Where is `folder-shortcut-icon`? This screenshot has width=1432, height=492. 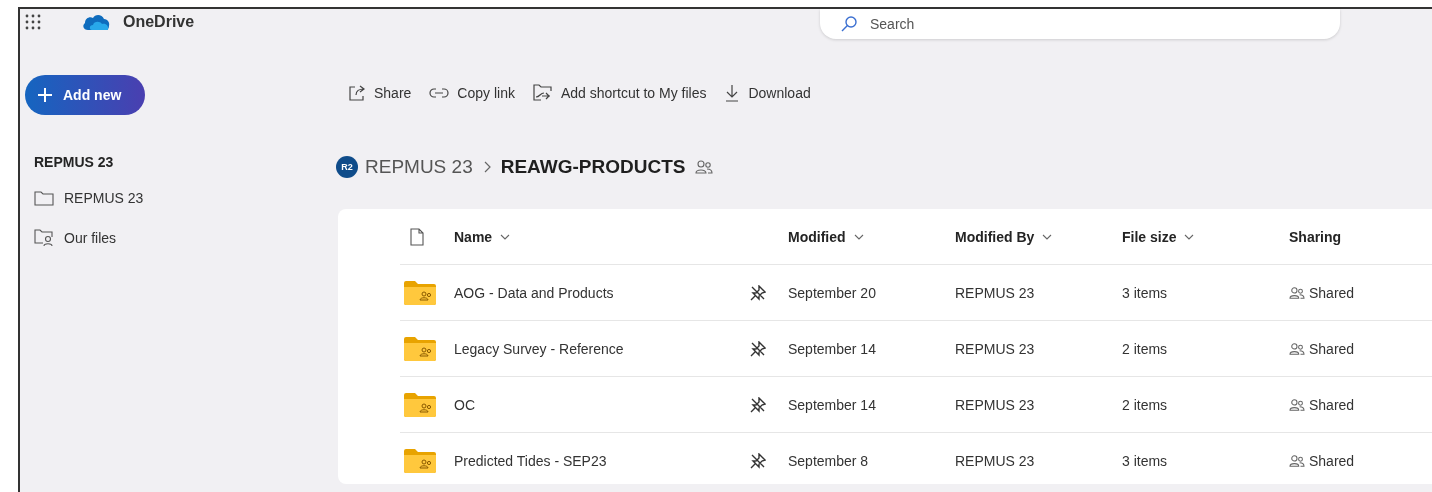
folder-shortcut-icon is located at coordinates (542, 93).